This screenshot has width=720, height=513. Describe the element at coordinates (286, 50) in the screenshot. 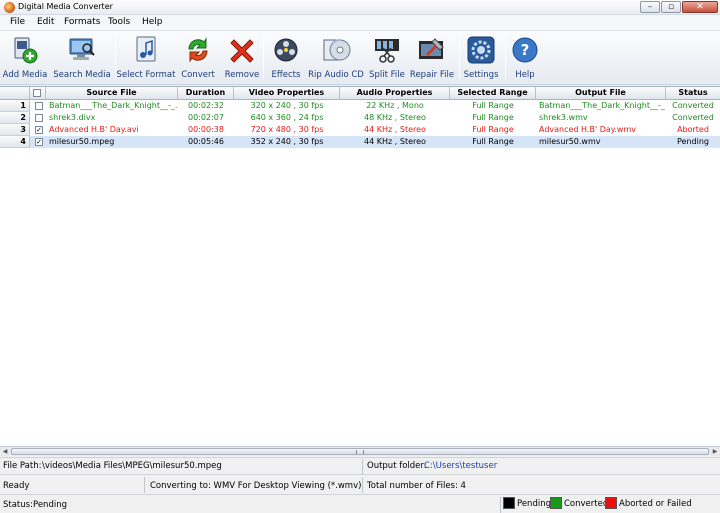

I see `effects-icon` at that location.